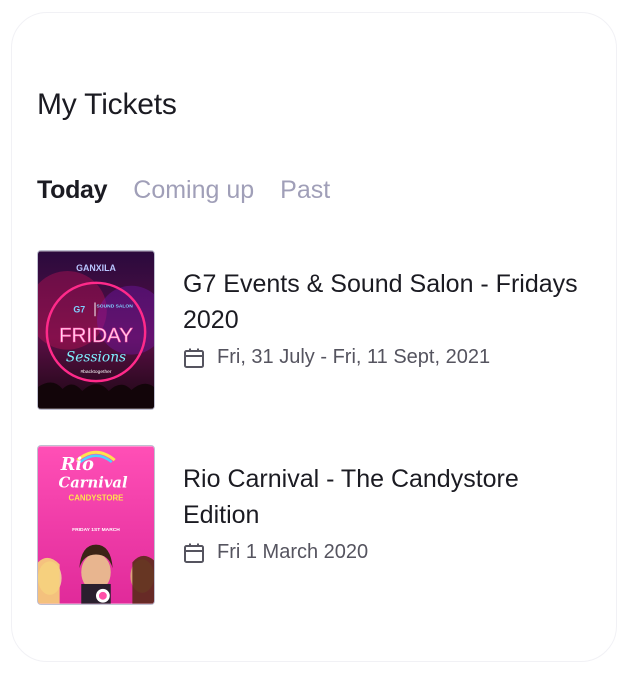 The width and height of the screenshot is (640, 681). I want to click on event-poster-image: Rio Carnival CANDYSTORE FRIDAY 1ST MARCH, so click(96, 525).